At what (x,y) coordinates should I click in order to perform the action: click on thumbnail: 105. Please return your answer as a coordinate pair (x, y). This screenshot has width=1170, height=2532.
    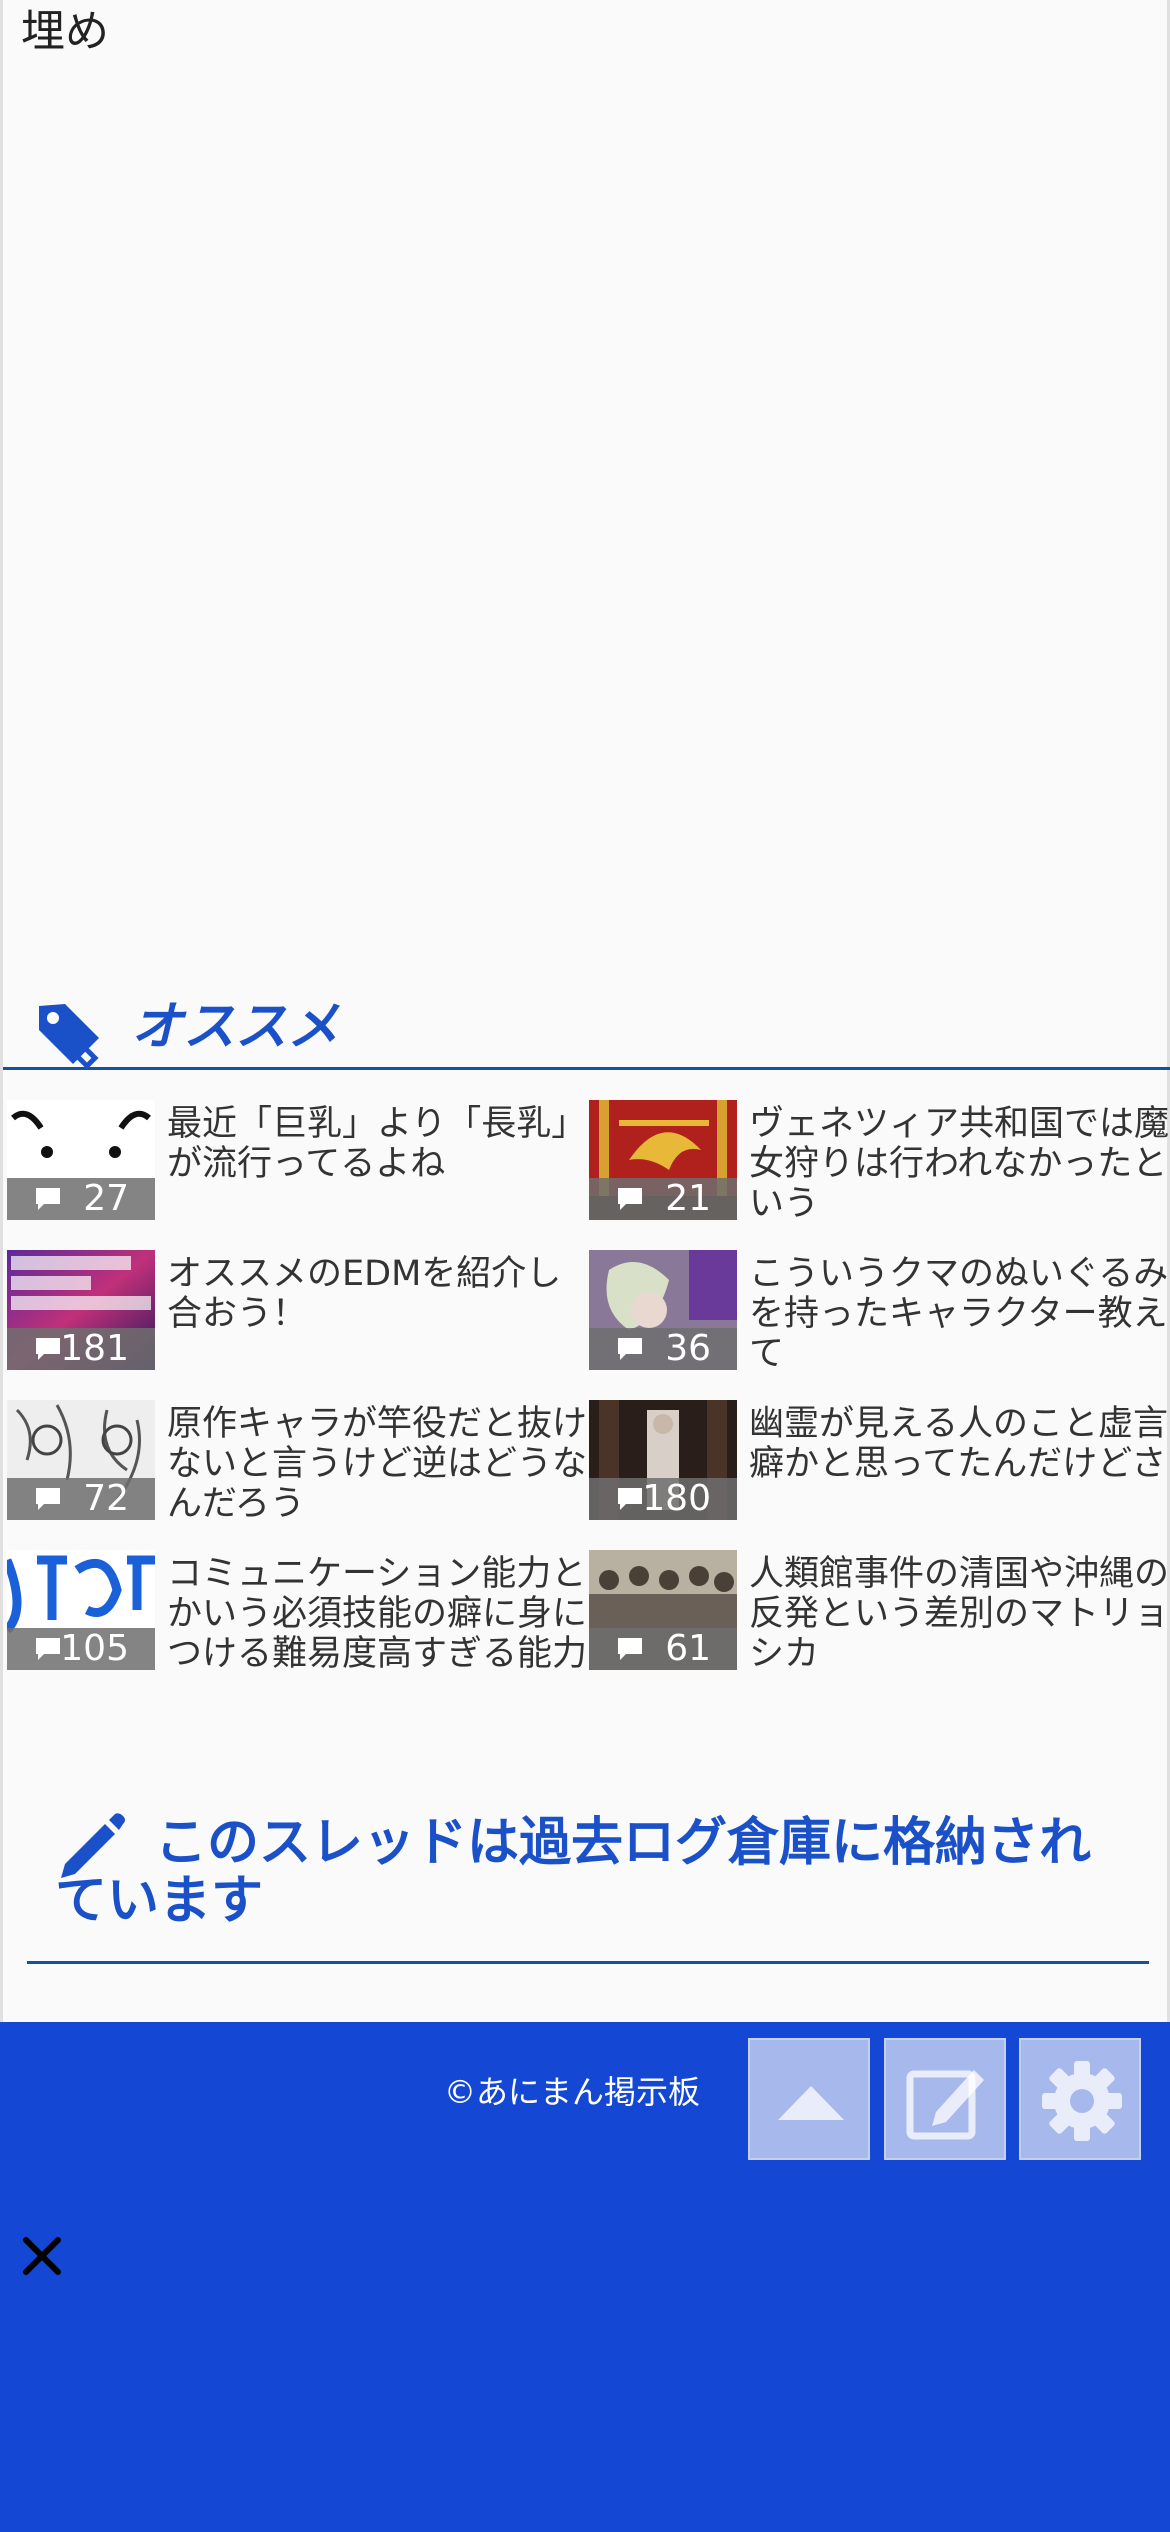
    Looking at the image, I should click on (81, 1610).